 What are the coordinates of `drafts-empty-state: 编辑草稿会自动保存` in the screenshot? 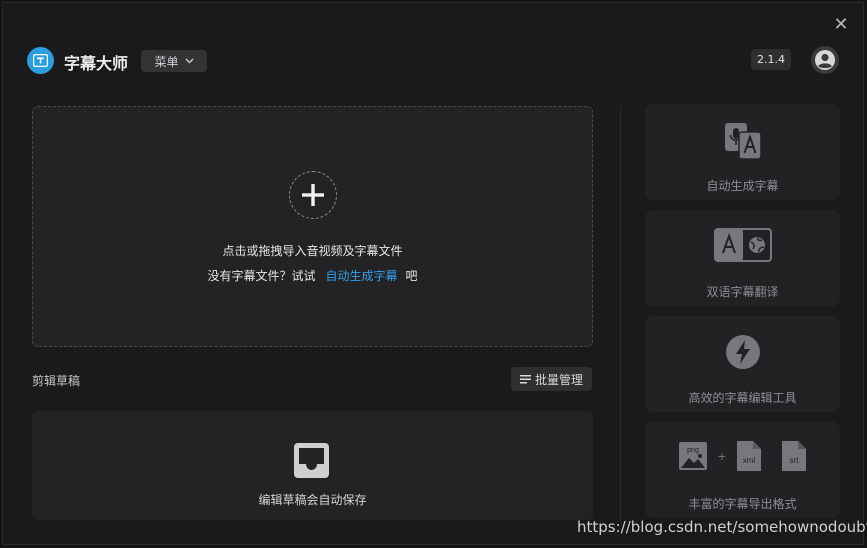 It's located at (312, 465).